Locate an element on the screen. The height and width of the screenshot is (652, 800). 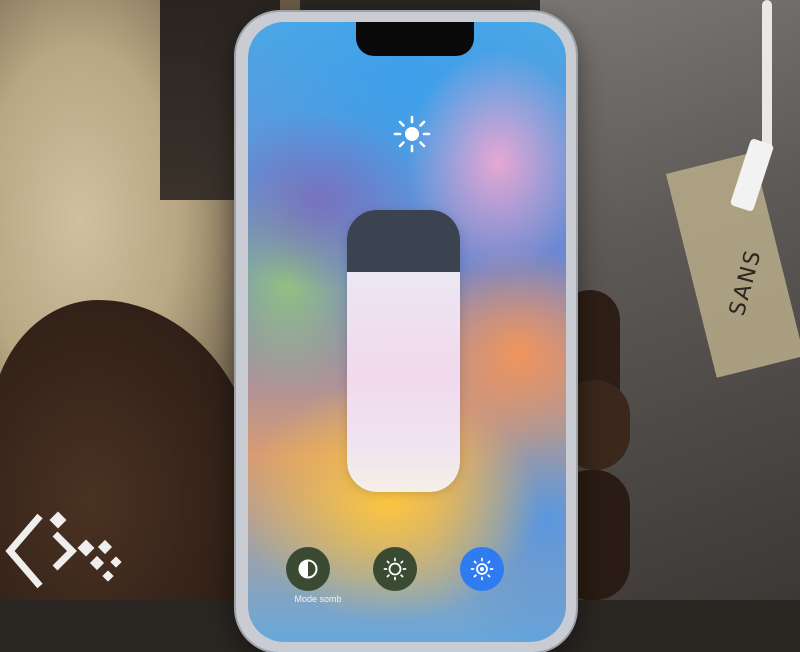
night-shift-icon is located at coordinates (395, 569).